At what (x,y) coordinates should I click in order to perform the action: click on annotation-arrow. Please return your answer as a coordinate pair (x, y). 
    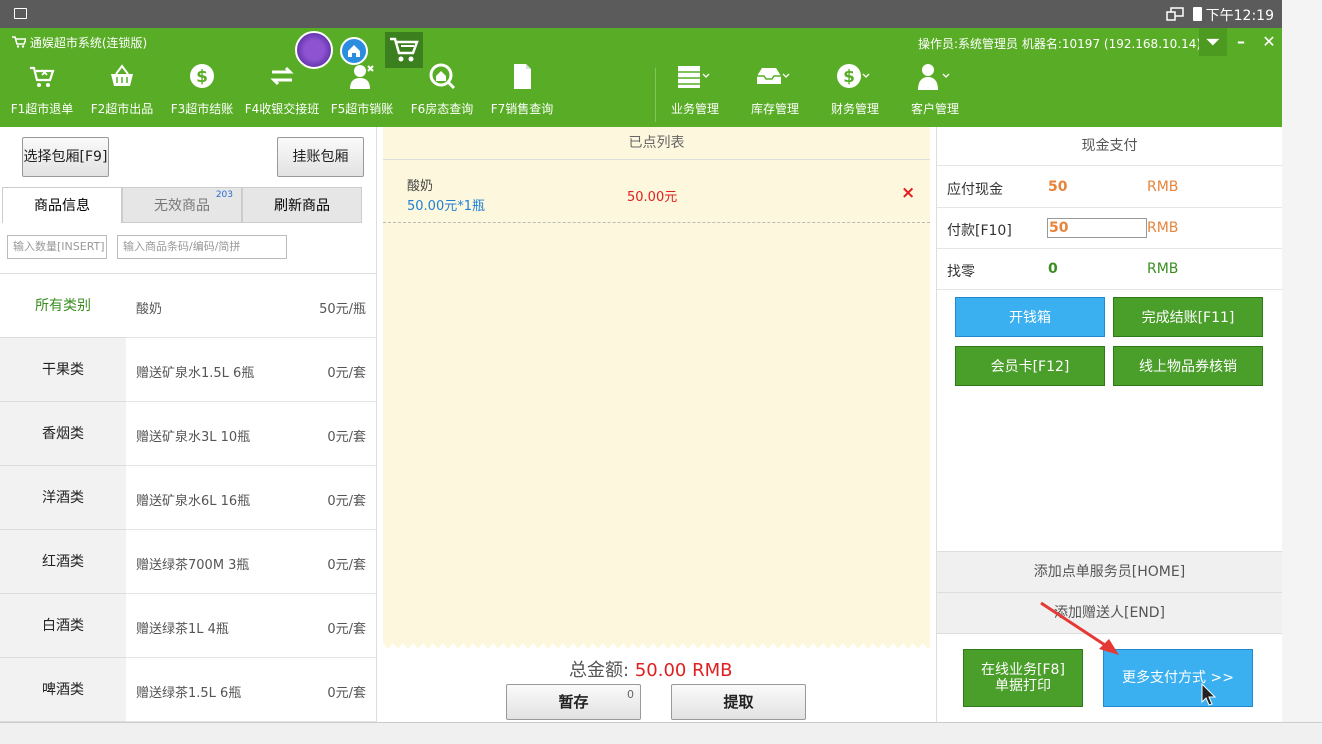
    Looking at the image, I should click on (1079, 628).